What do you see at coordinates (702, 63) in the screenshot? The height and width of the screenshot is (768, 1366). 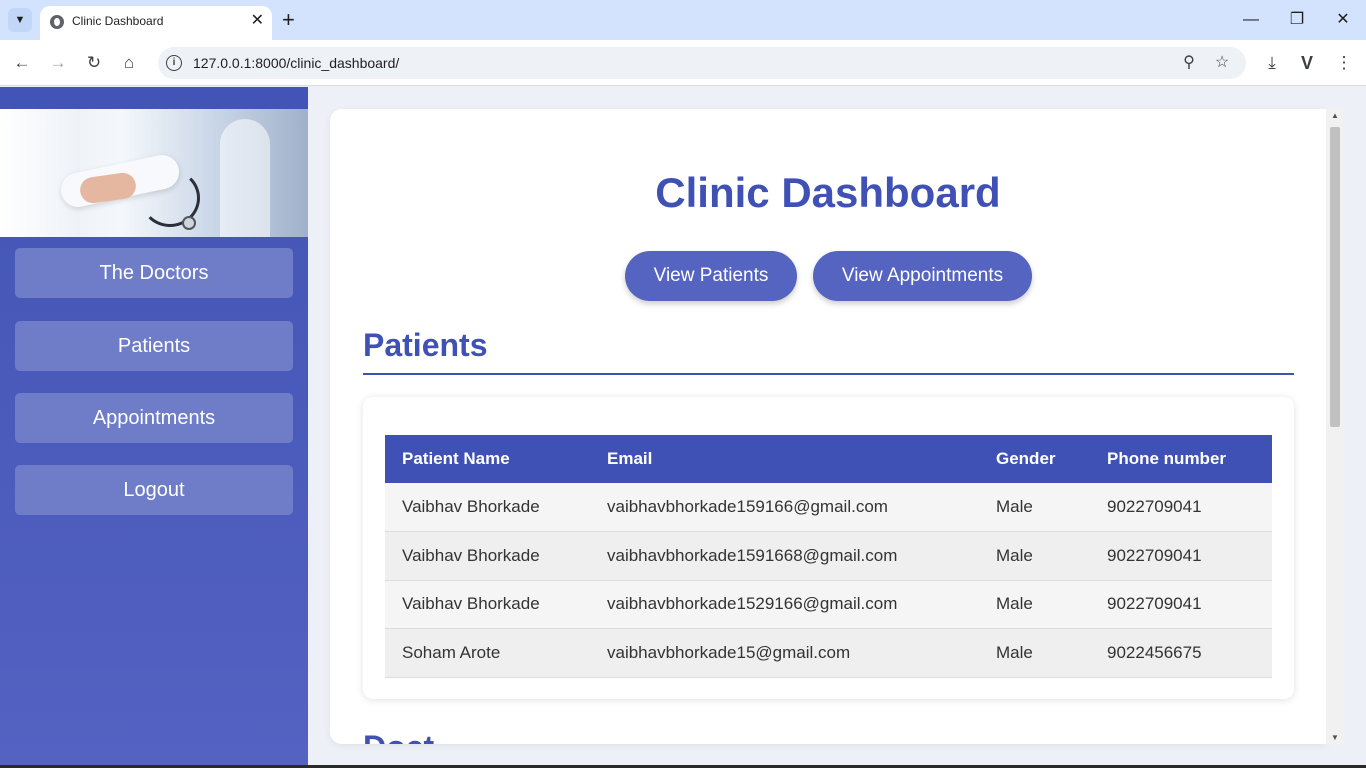 I see `address-bar: i 127.0.0.1:8000/clinic_dashboard/ ⚲ ☆` at bounding box center [702, 63].